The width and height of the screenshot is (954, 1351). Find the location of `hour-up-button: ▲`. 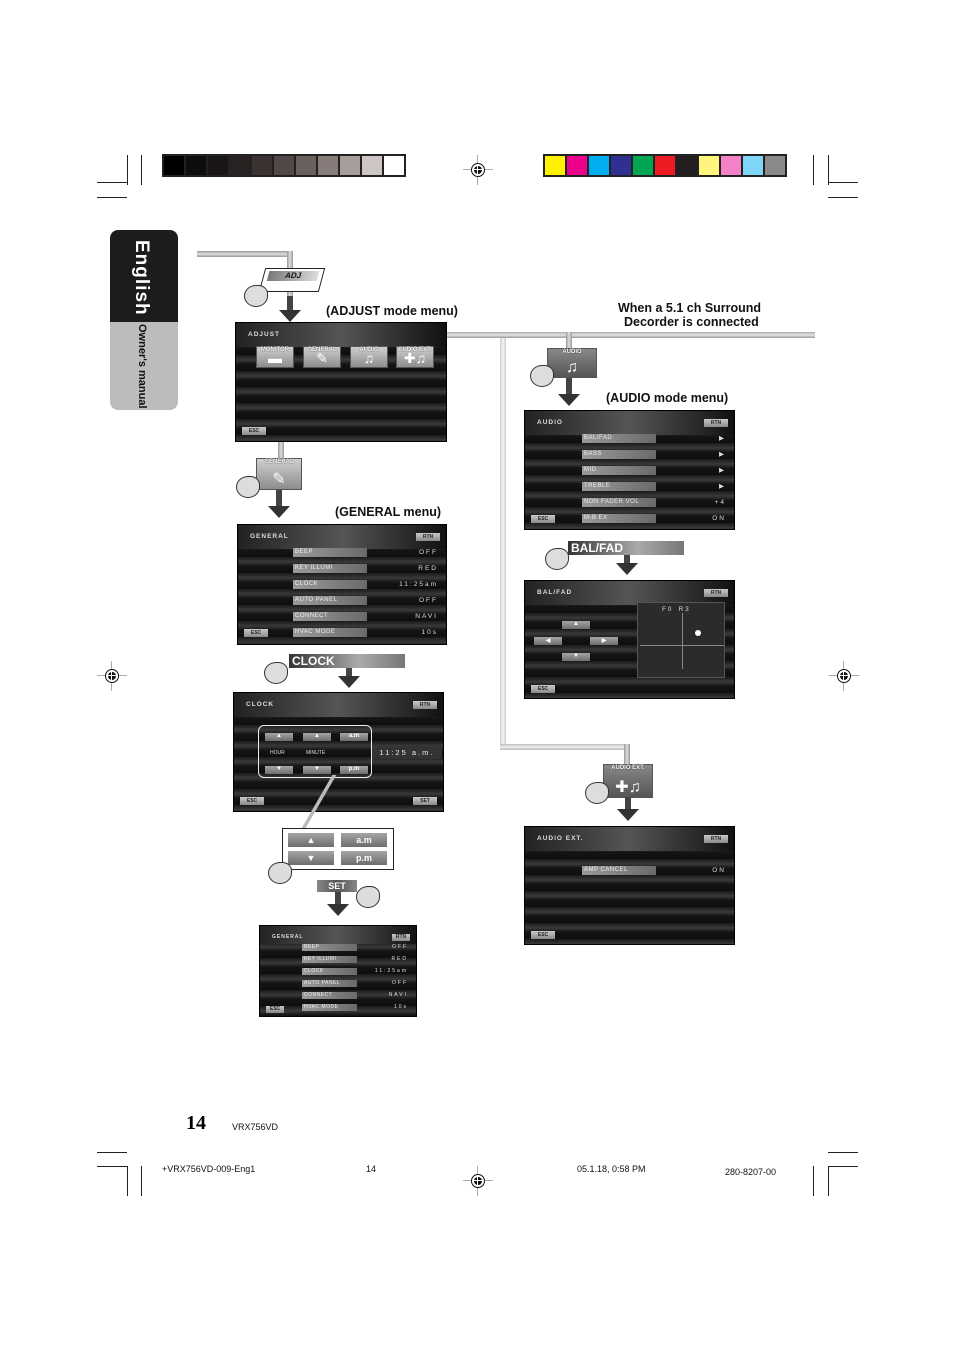

hour-up-button: ▲ is located at coordinates (279, 737).